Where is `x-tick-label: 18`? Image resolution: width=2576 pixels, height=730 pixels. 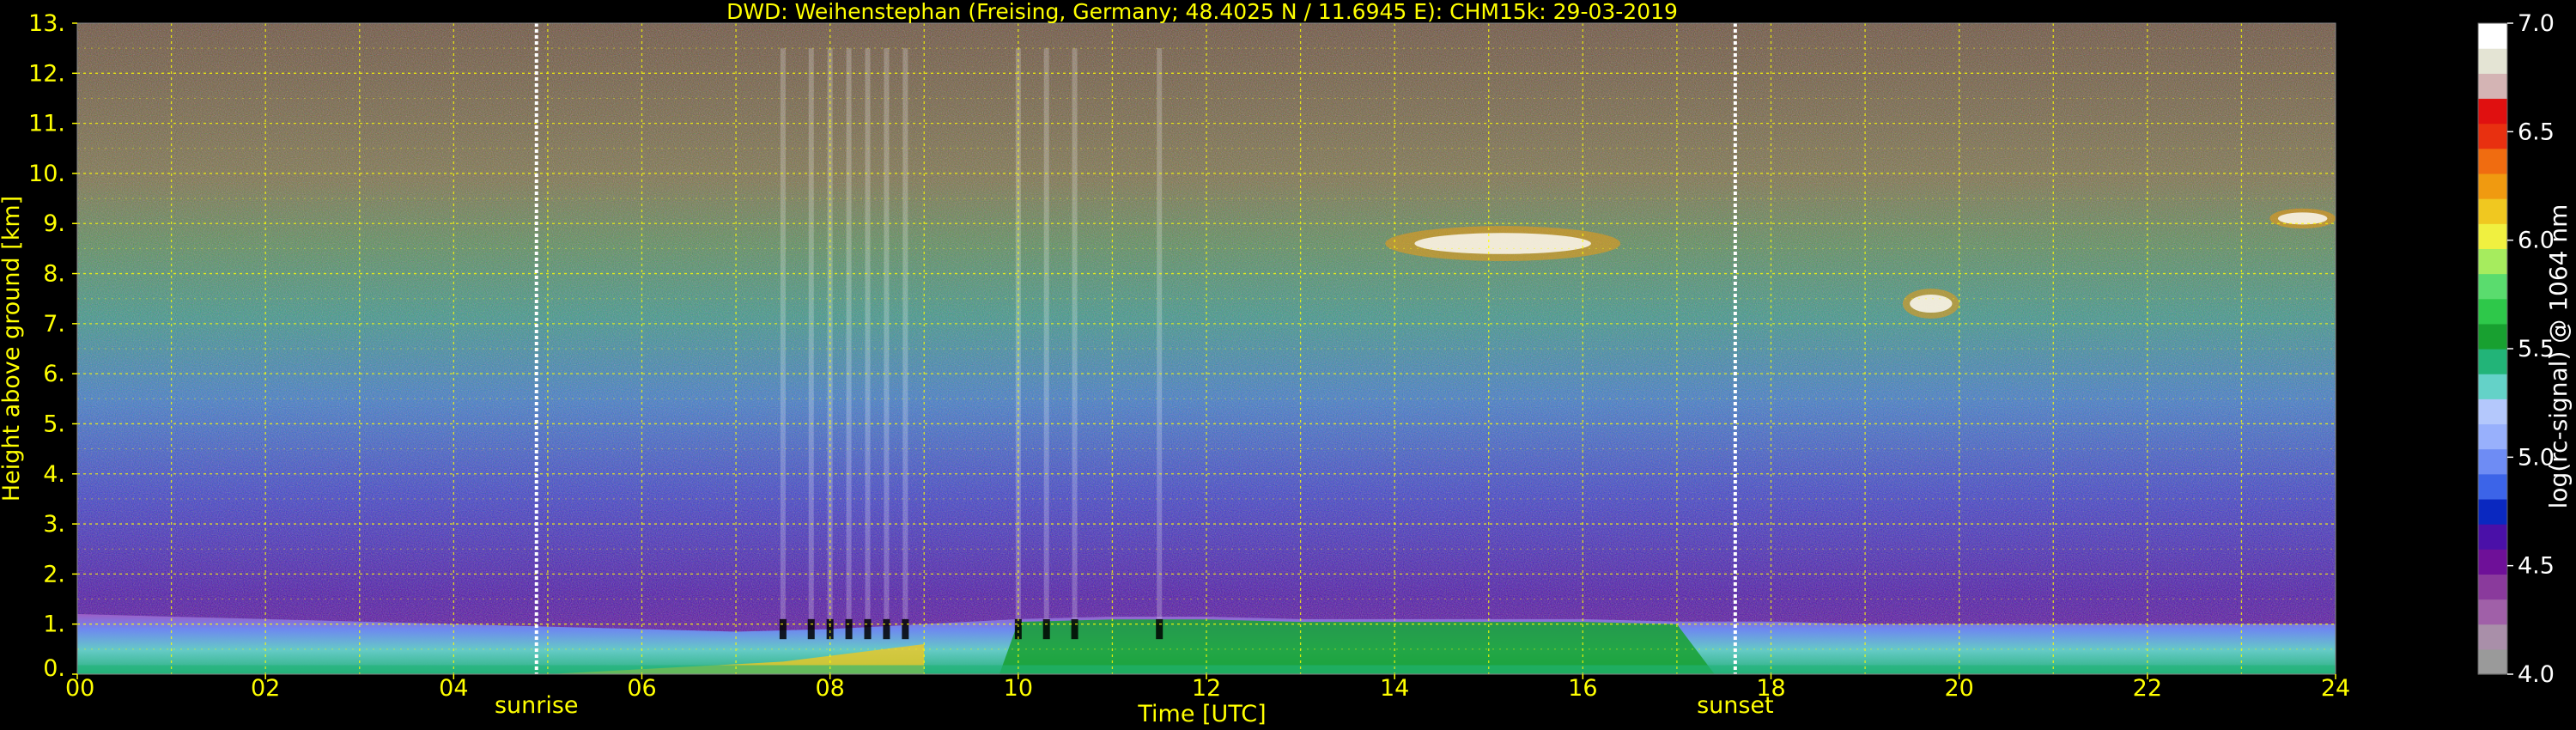 x-tick-label: 18 is located at coordinates (1770, 688).